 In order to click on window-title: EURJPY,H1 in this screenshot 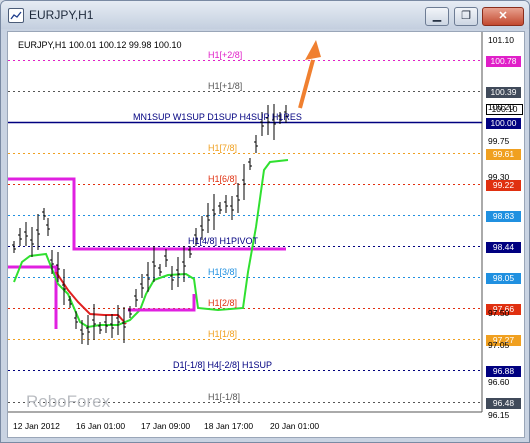, I will do `click(61, 15)`.